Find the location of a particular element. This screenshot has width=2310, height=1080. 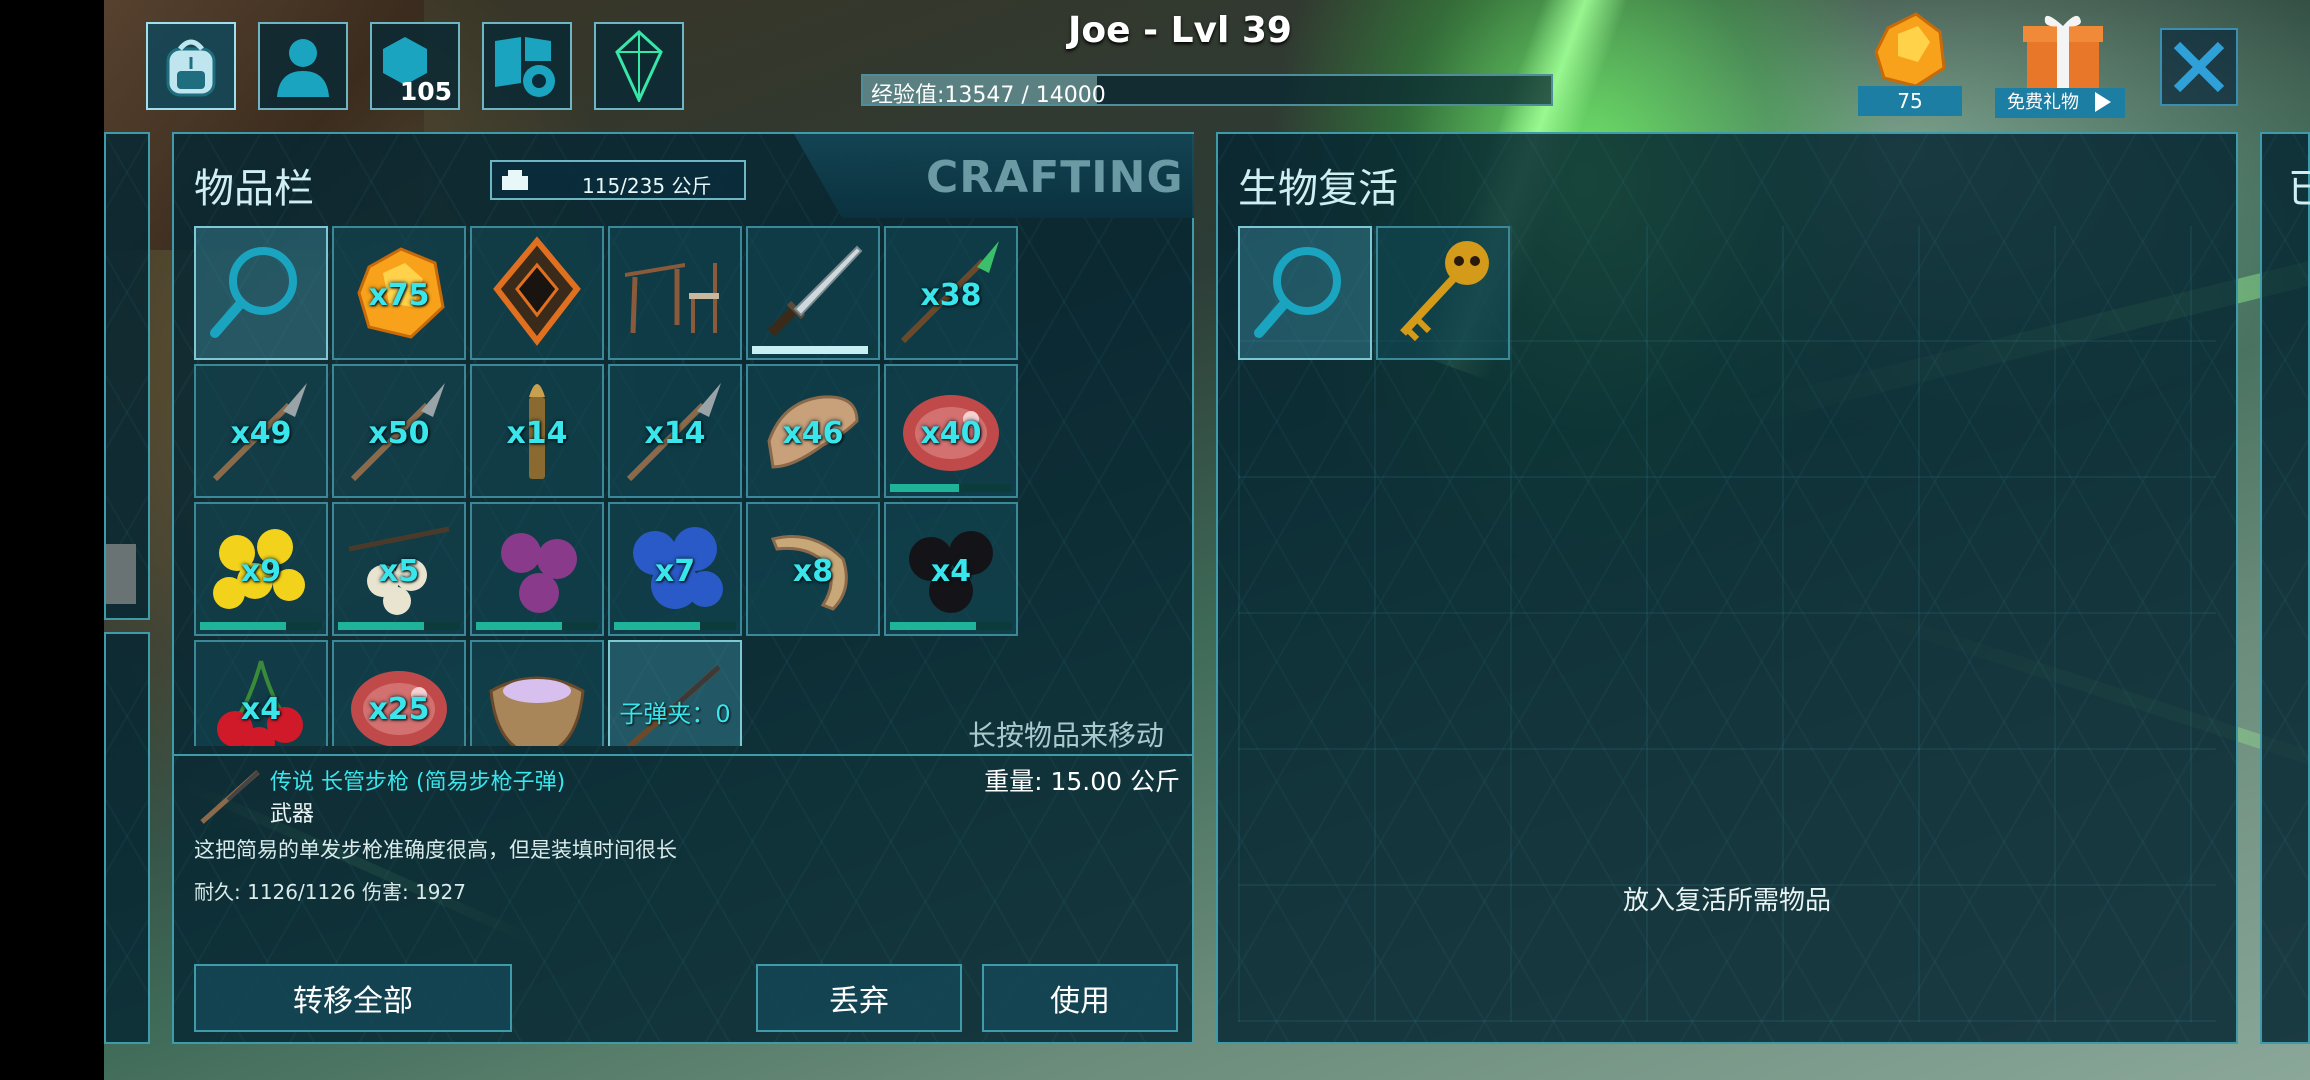

left-side-panel-lower is located at coordinates (127, 838).